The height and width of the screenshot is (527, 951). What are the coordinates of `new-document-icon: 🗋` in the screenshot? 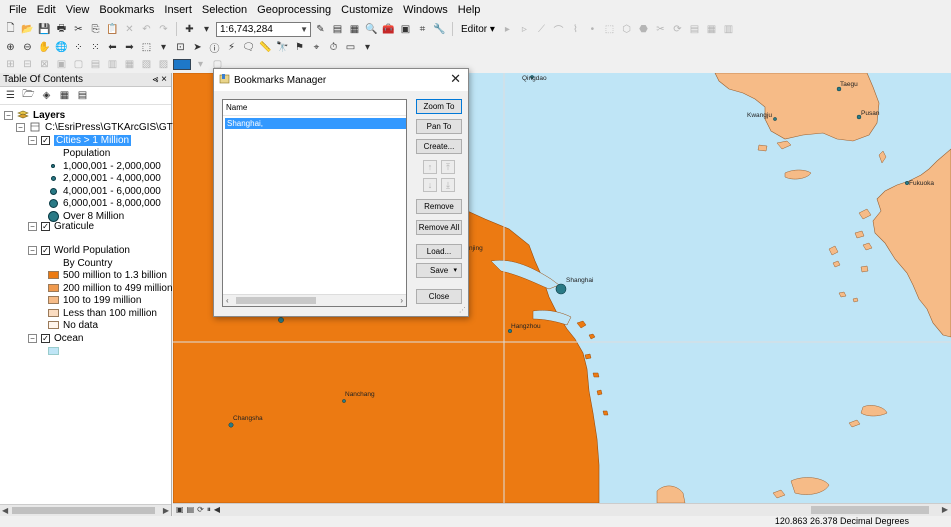 It's located at (10, 29).